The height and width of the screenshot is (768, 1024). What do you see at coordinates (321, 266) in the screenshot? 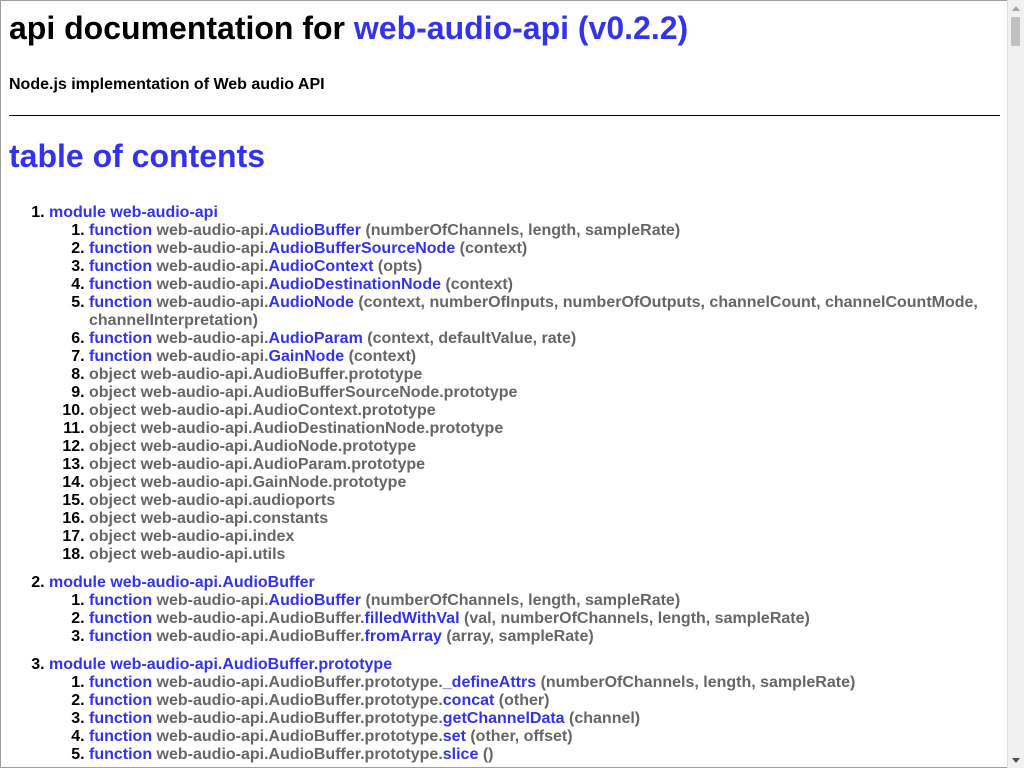
I see `item-name-link: AudioContext` at bounding box center [321, 266].